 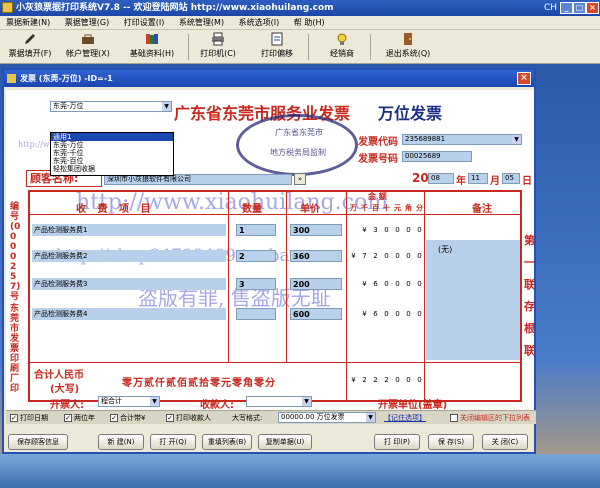 What do you see at coordinates (112, 153) in the screenshot?
I see `template-option: 东莞-千位` at bounding box center [112, 153].